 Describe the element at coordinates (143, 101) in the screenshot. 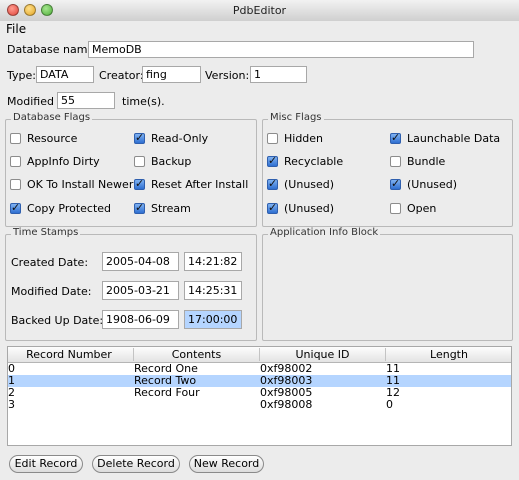

I see `modified-suffix-label: time(s).` at that location.